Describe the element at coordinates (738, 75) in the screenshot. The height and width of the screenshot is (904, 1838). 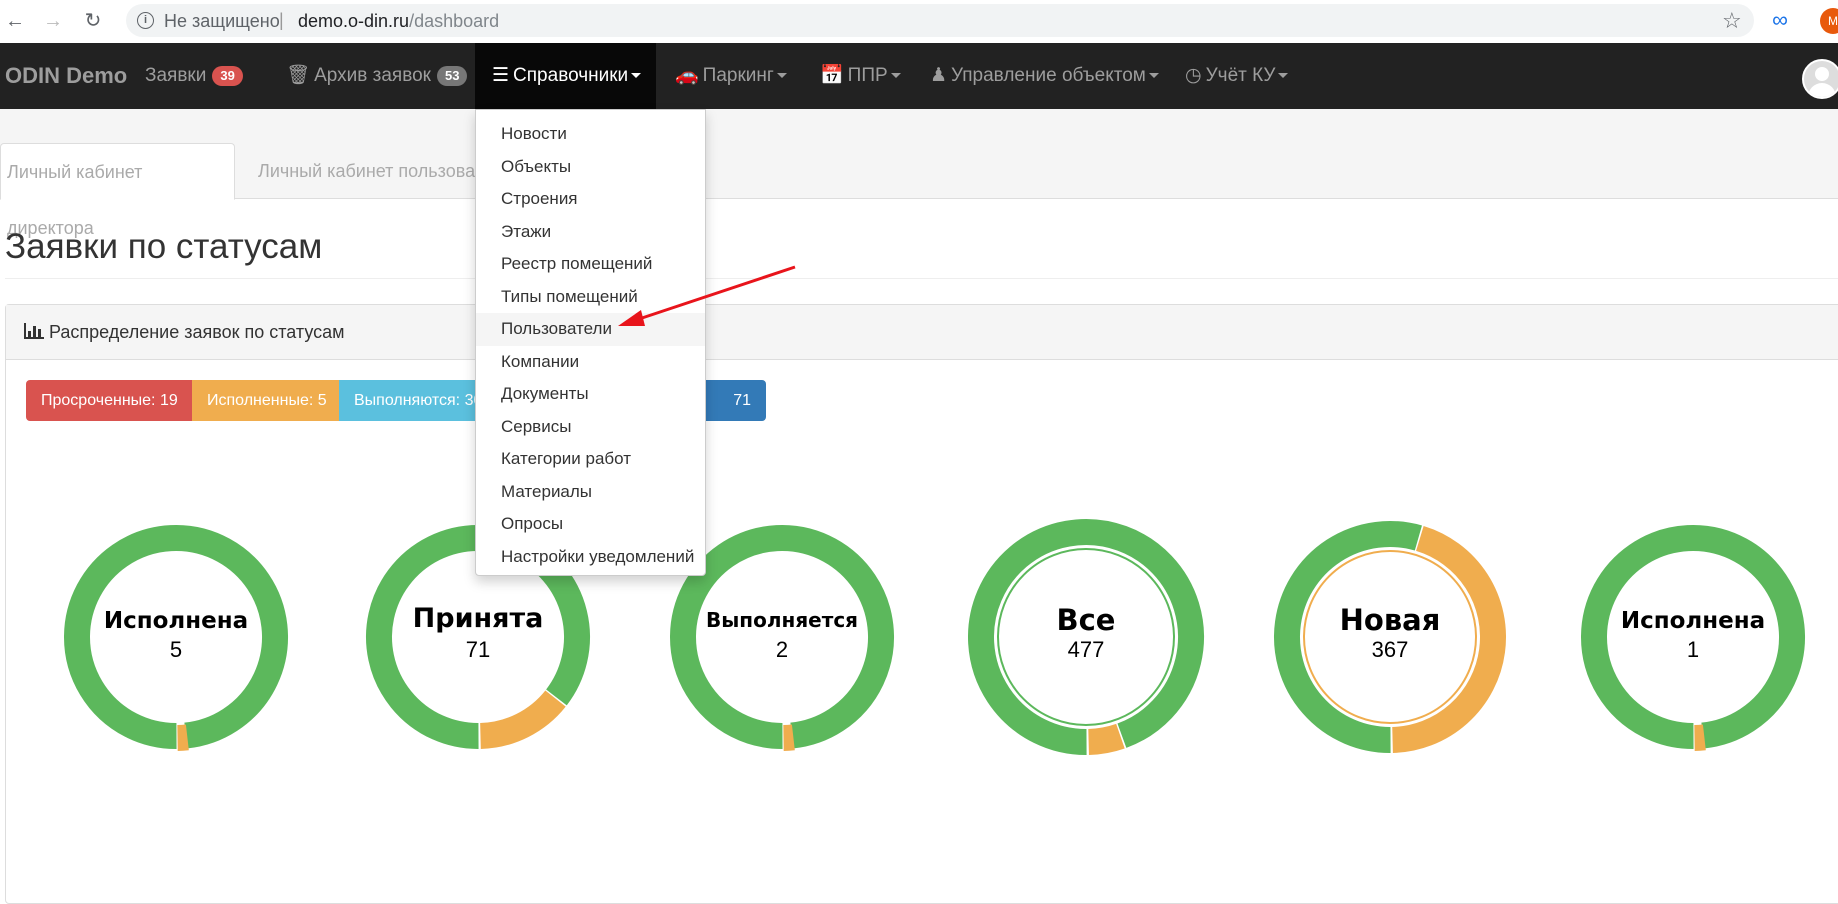
I see `nav-parking-label: Паркинг` at that location.